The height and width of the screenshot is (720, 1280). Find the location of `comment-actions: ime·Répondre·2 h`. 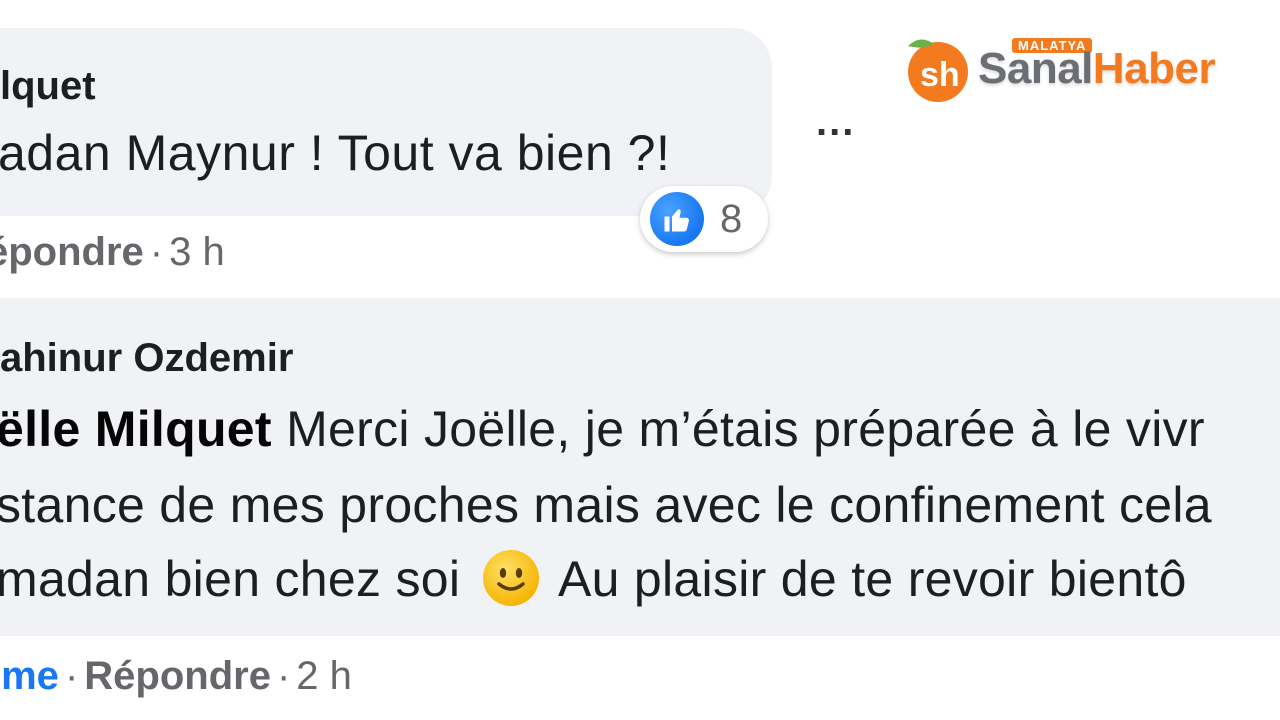

comment-actions: ime·Répondre·2 h is located at coordinates (176, 676).